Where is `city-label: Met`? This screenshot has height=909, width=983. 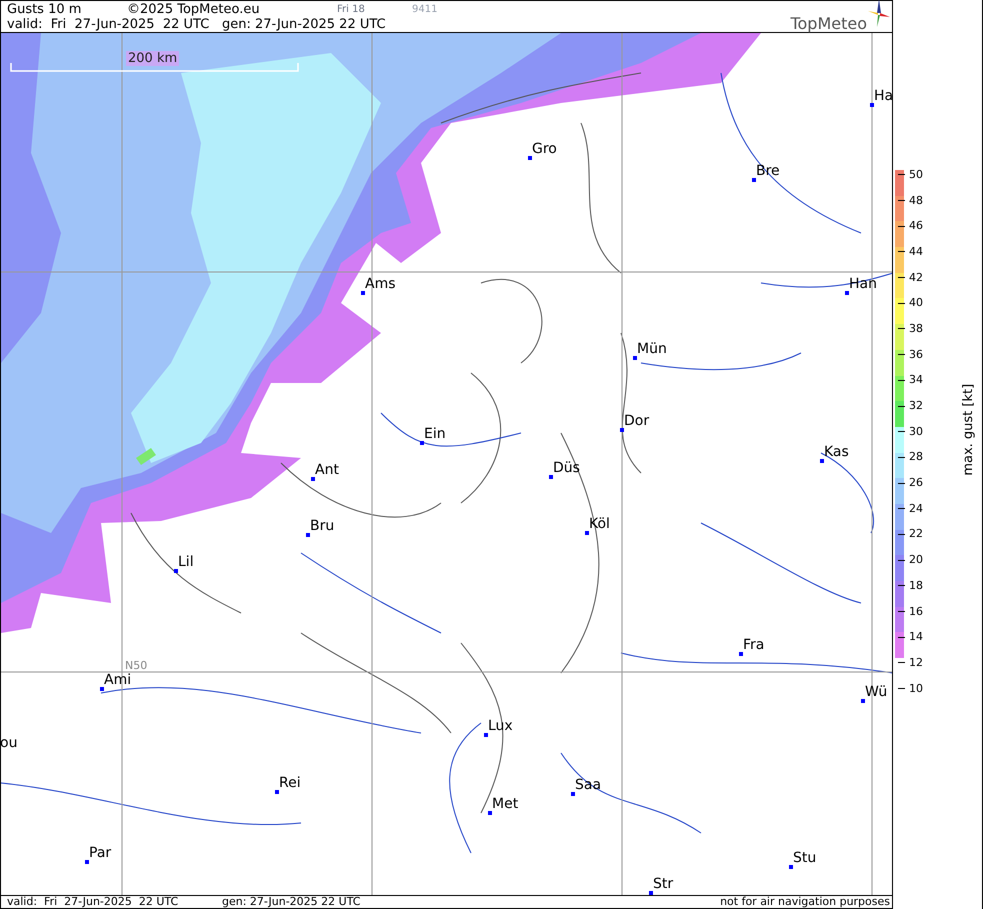 city-label: Met is located at coordinates (505, 804).